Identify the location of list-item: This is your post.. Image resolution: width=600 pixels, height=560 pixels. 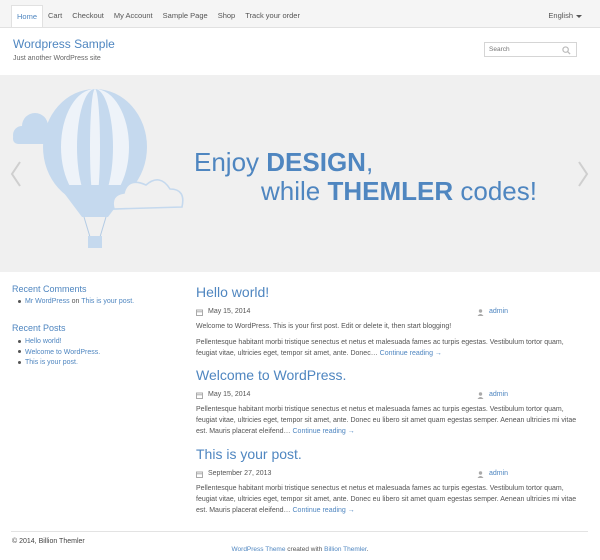
(59, 364).